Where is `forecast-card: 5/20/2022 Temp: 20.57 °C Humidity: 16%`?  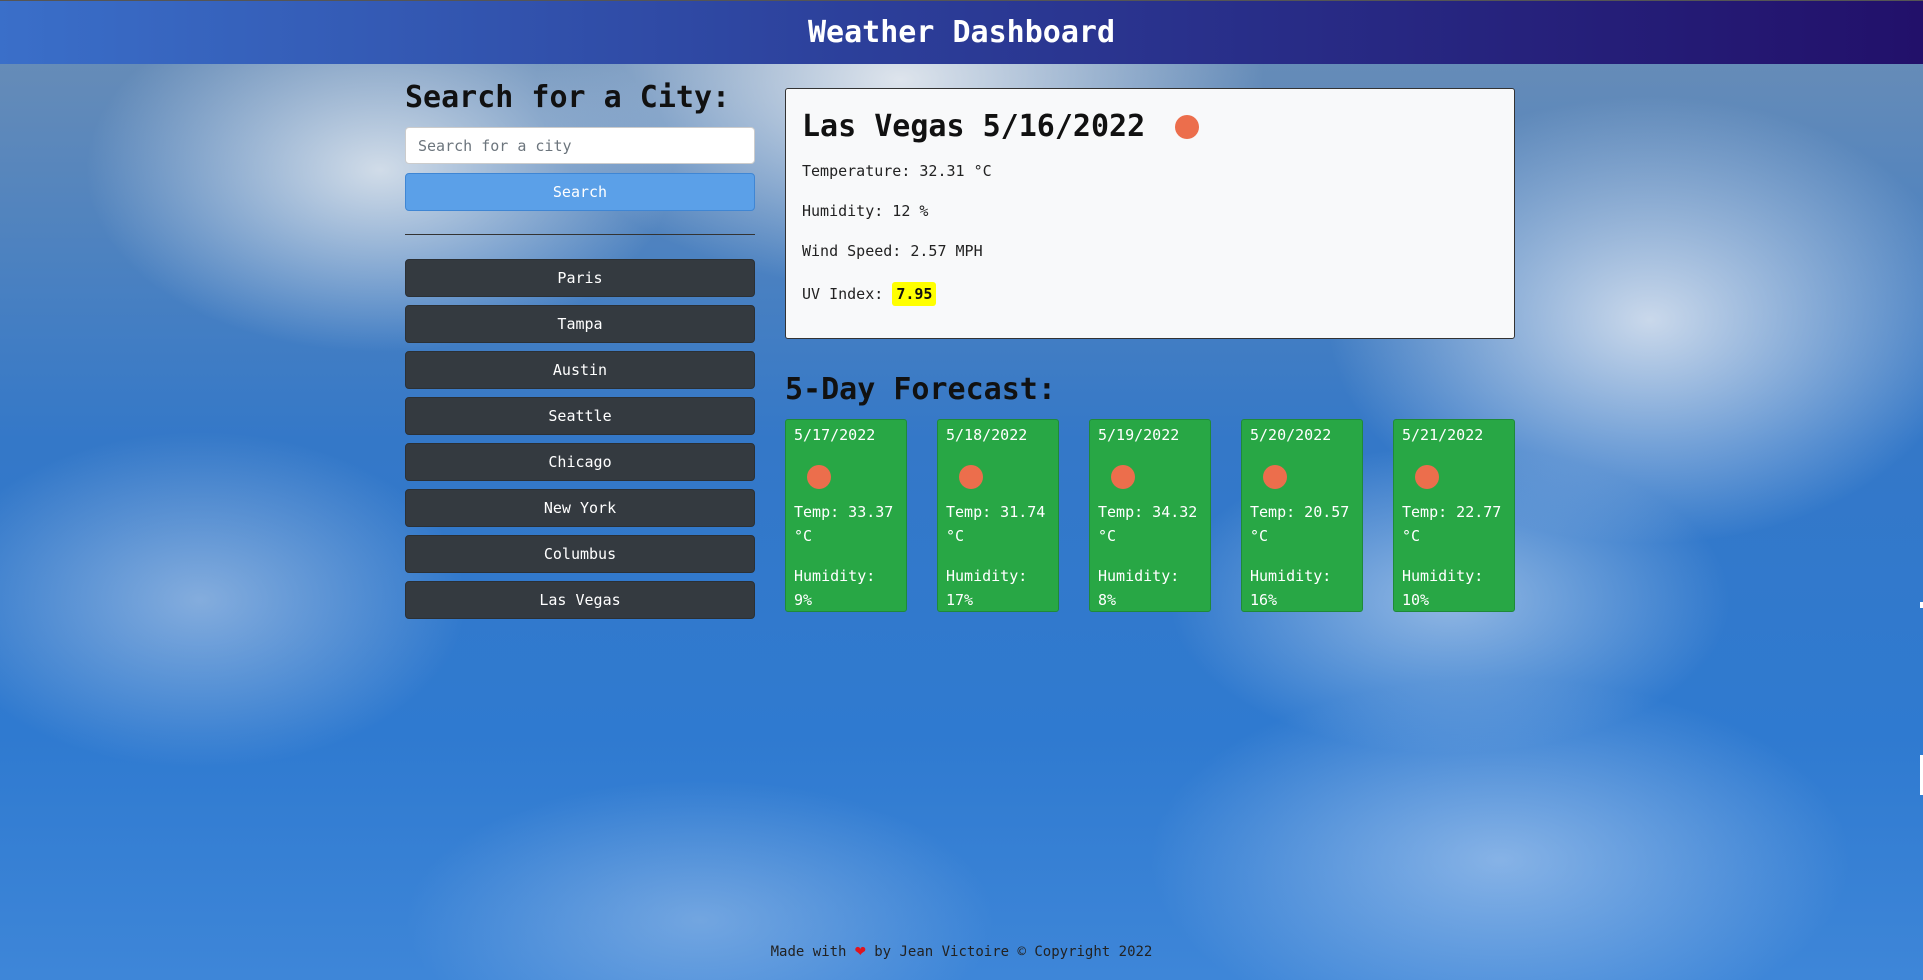 forecast-card: 5/20/2022 Temp: 20.57 °C Humidity: 16% is located at coordinates (1302, 515).